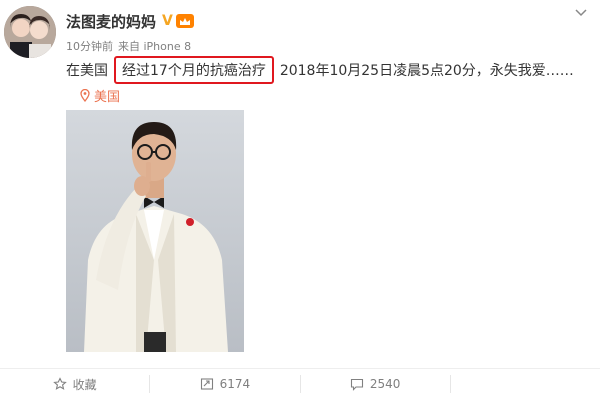 The height and width of the screenshot is (406, 600). I want to click on favorite-label: 收藏, so click(84, 384).